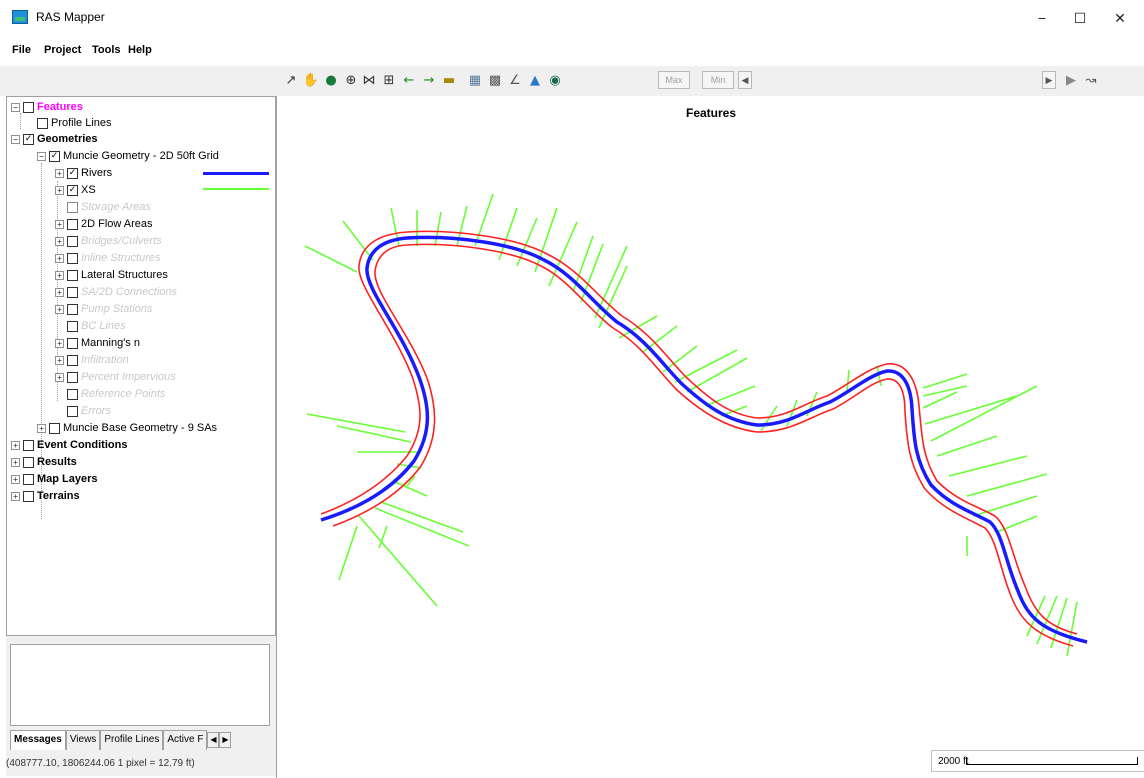  I want to click on ruler-icon: ▬, so click(449, 81).